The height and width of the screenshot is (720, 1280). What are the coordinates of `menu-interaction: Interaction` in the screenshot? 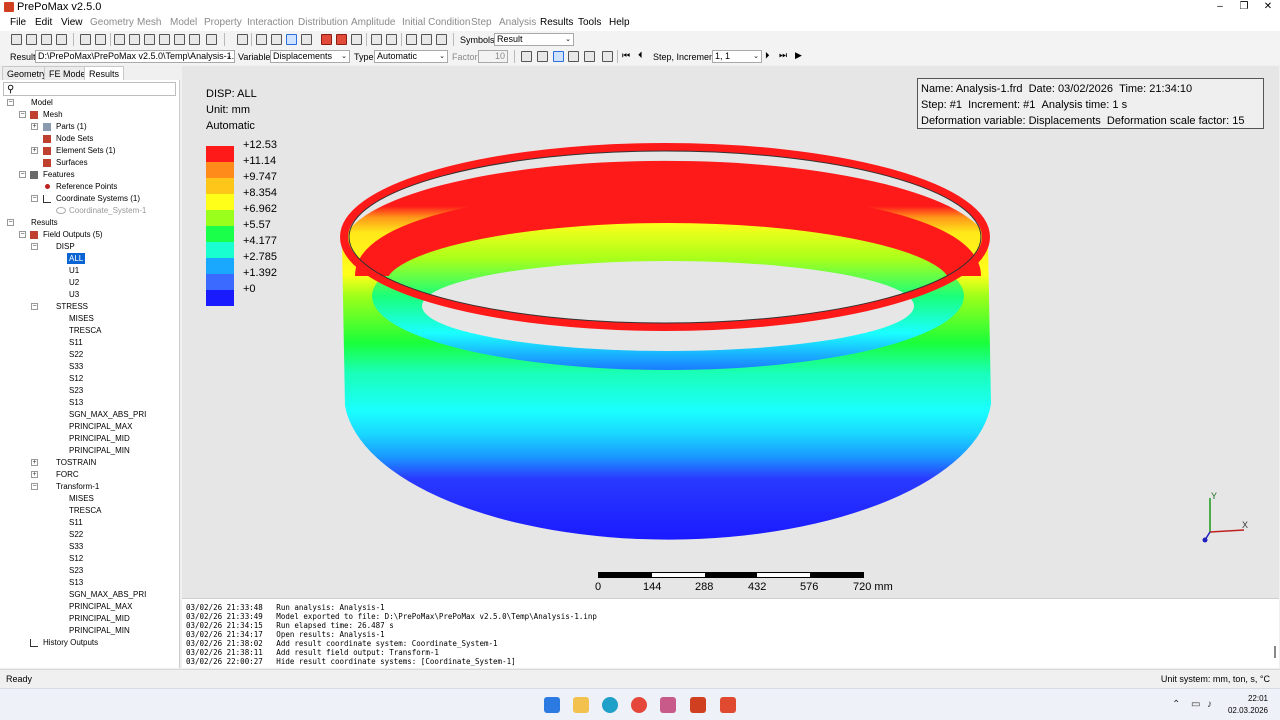 It's located at (270, 22).